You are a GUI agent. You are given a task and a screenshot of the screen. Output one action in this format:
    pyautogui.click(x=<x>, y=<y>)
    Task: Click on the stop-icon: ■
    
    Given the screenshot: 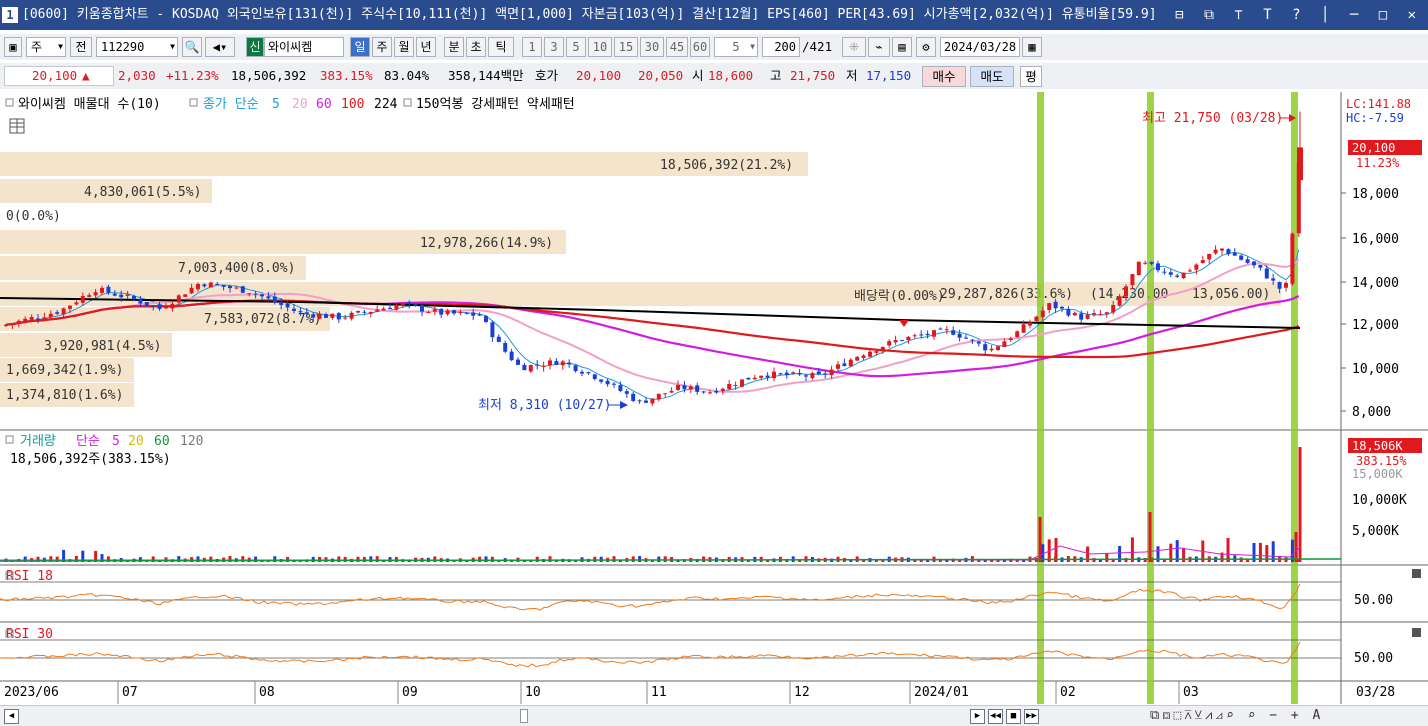 What is the action you would take?
    pyautogui.click(x=1013, y=716)
    